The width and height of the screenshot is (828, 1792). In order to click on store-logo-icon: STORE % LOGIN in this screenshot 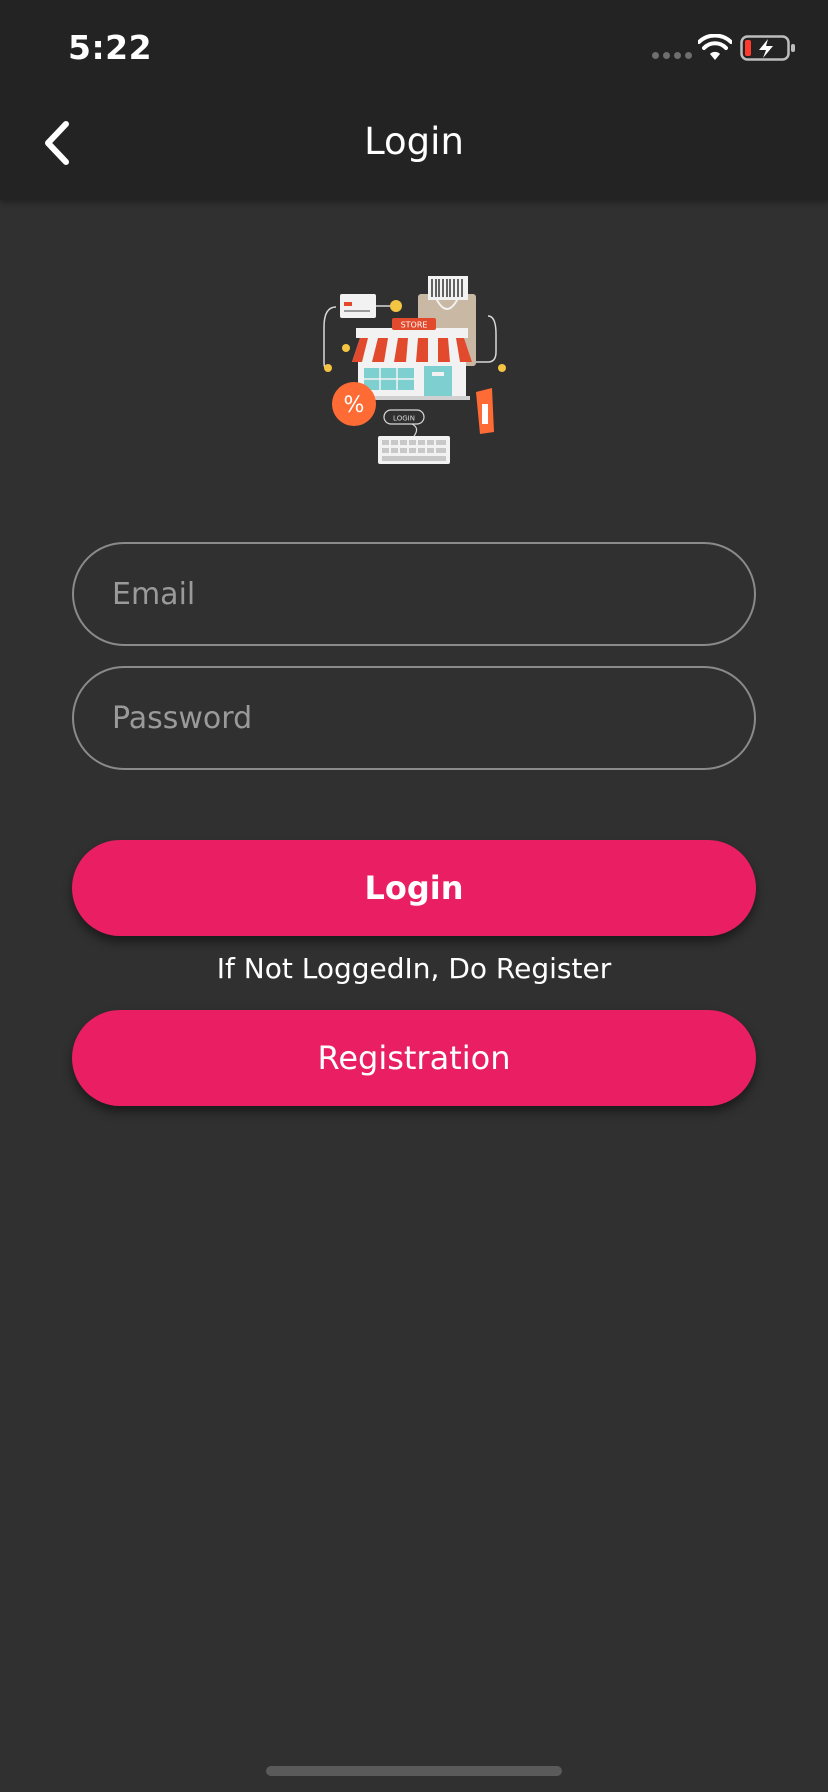, I will do `click(414, 370)`.